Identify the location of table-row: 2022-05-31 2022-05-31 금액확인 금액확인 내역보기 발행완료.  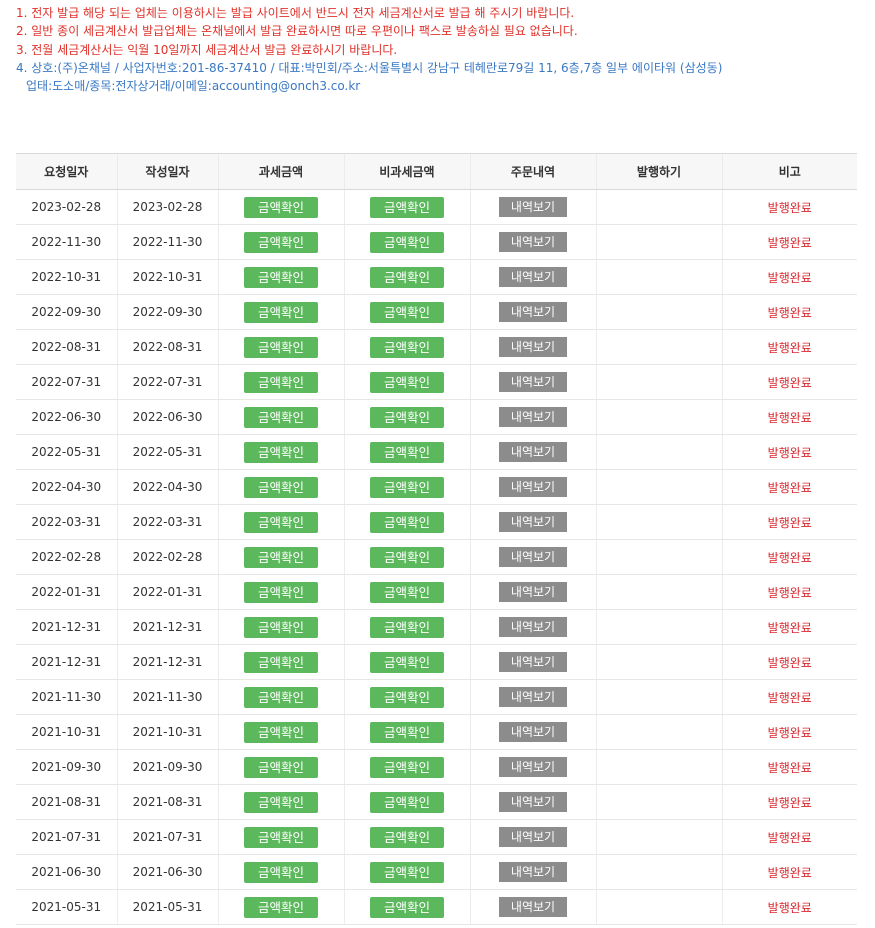
(436, 452).